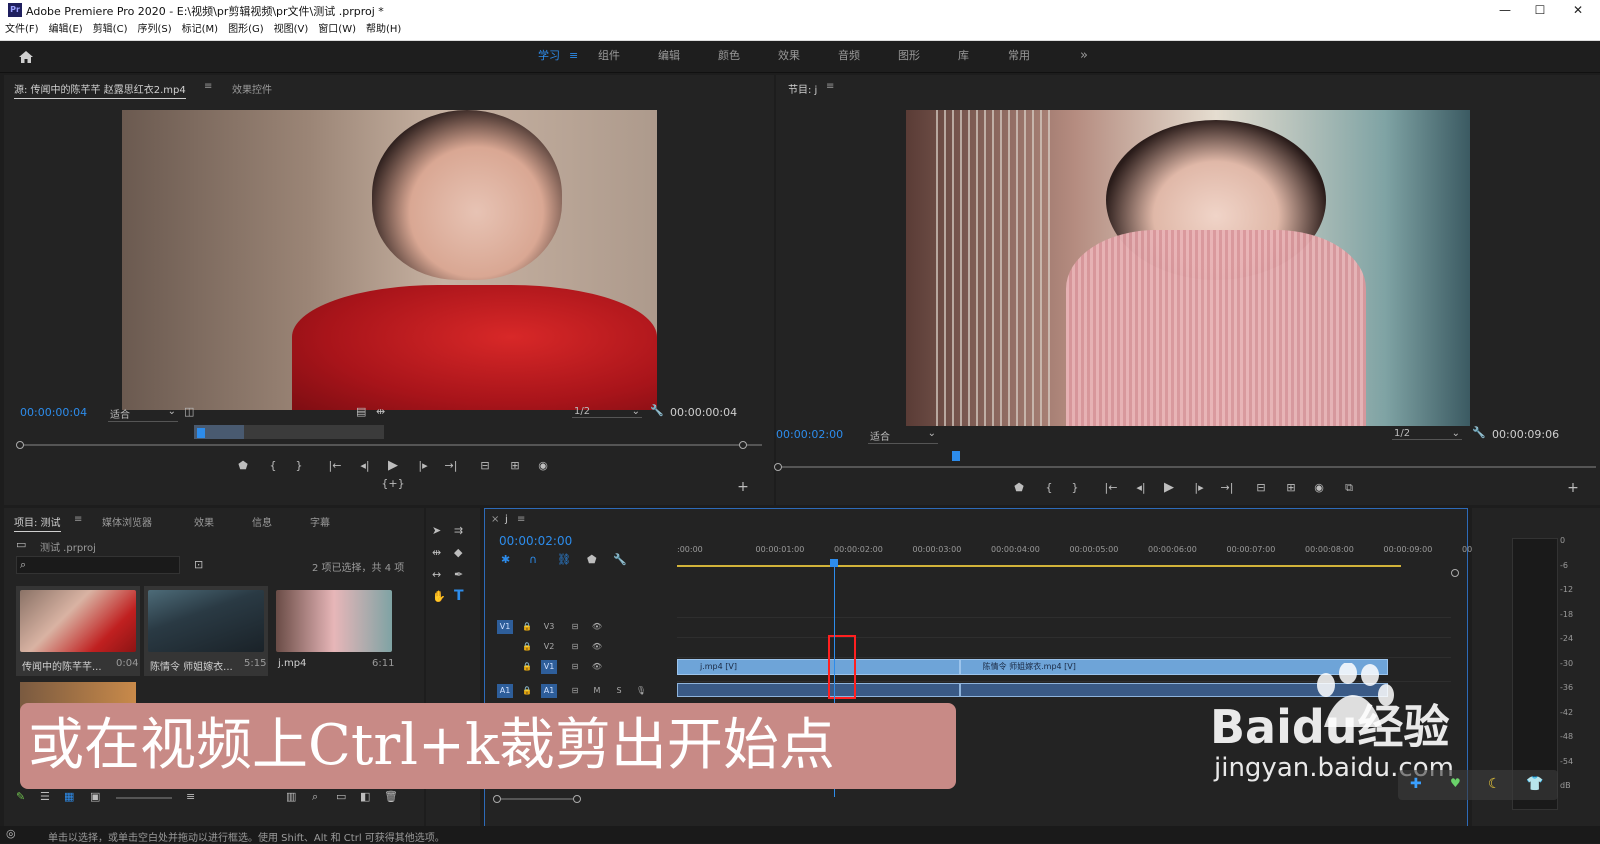  I want to click on linked-selection-icon: ⛓, so click(564, 559).